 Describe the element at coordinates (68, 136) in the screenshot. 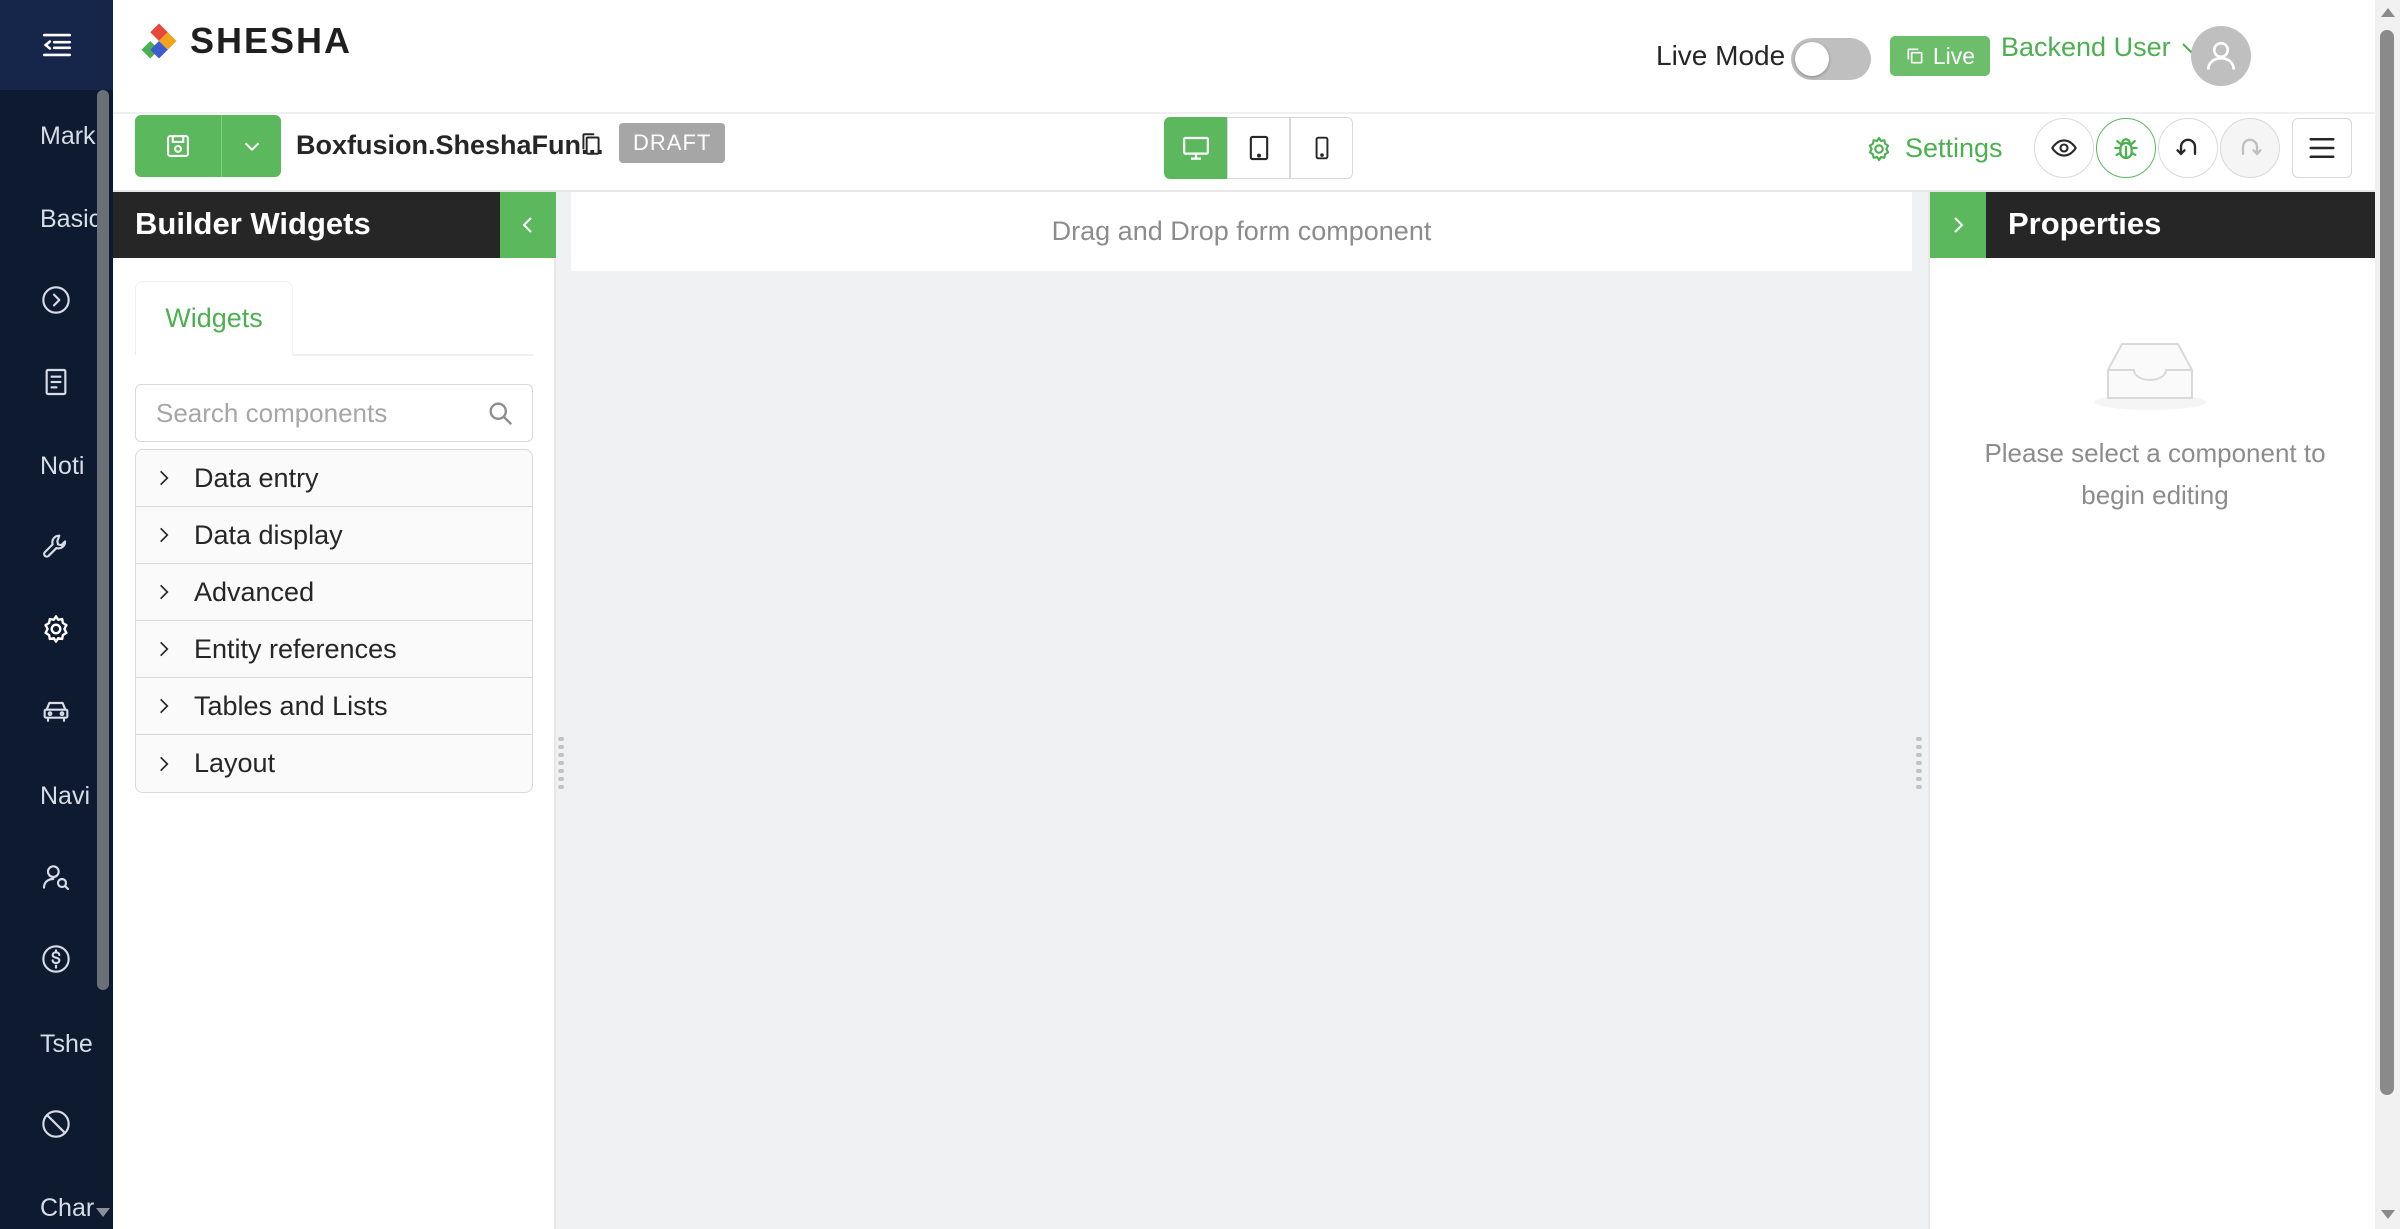

I see `sidebar-item-mark: Mark` at that location.